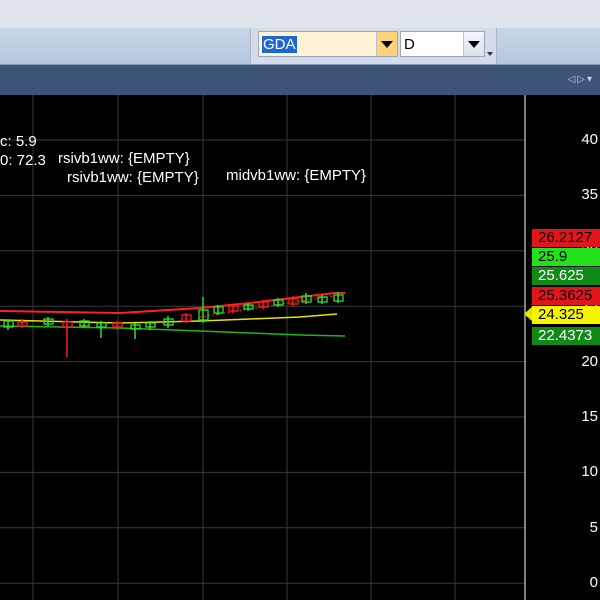  I want to click on tab-scroll-icon: ◁▷▾, so click(581, 79).